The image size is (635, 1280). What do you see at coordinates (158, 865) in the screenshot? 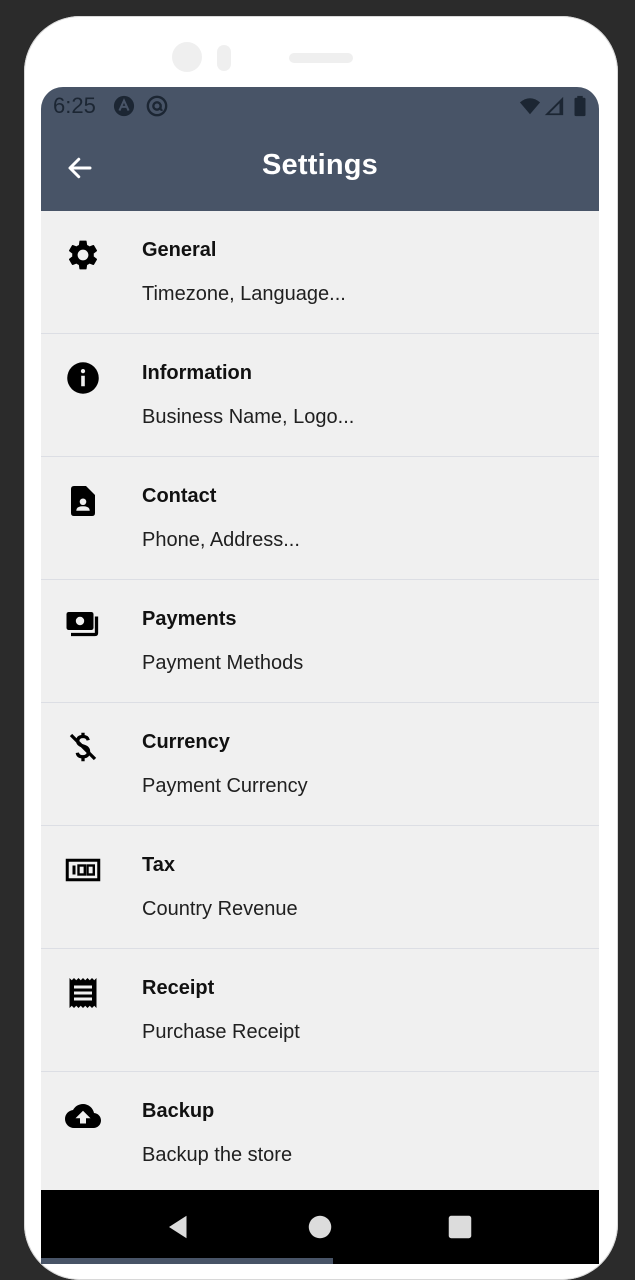
I see `settings-item-title: Tax` at bounding box center [158, 865].